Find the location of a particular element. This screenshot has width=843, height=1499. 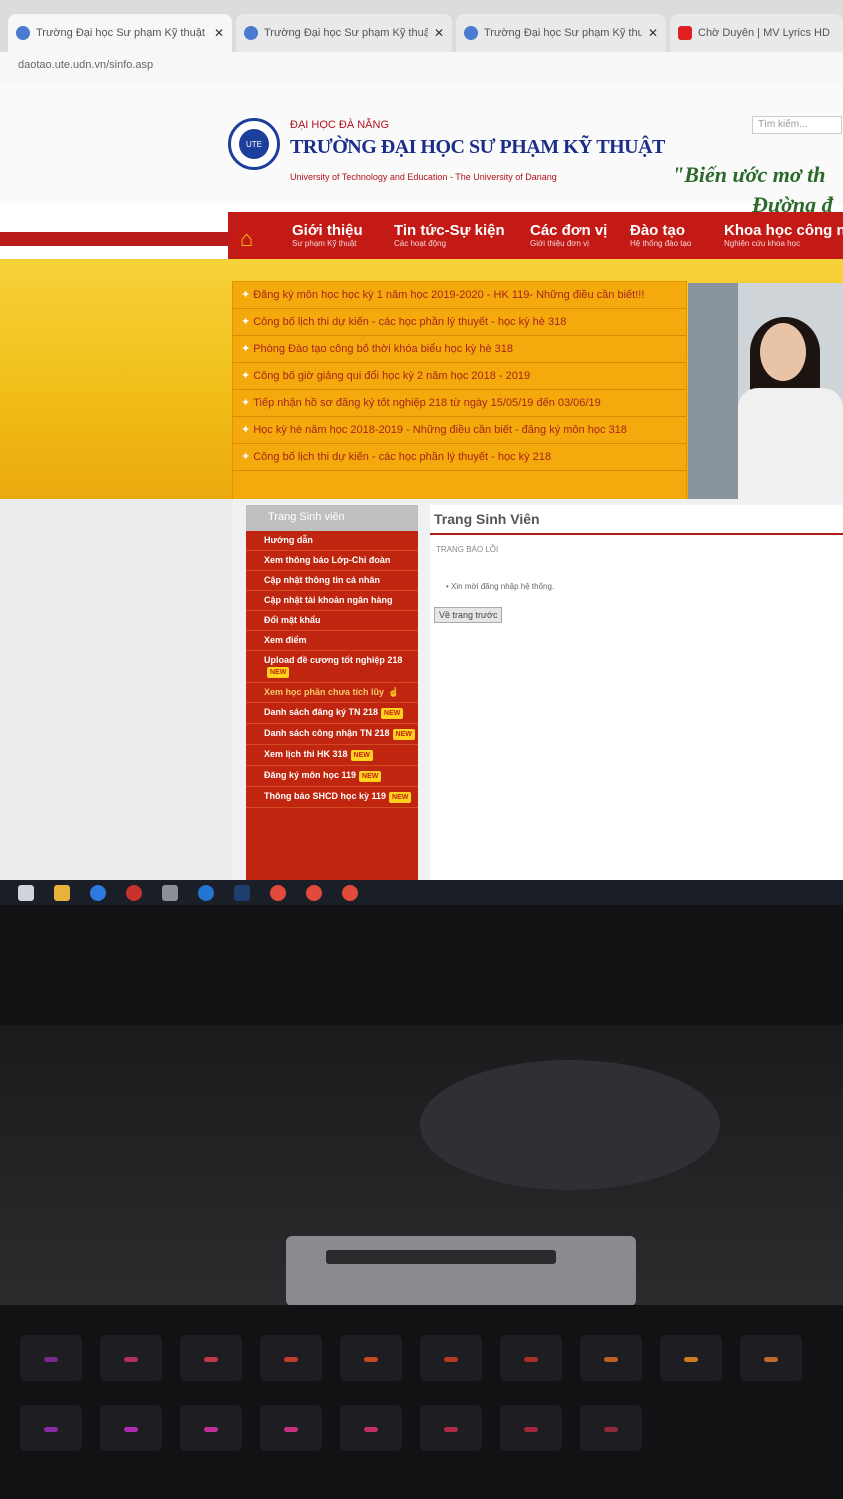

sidebar-item: Xem lịch thi HK 318 NEW is located at coordinates (332, 755).